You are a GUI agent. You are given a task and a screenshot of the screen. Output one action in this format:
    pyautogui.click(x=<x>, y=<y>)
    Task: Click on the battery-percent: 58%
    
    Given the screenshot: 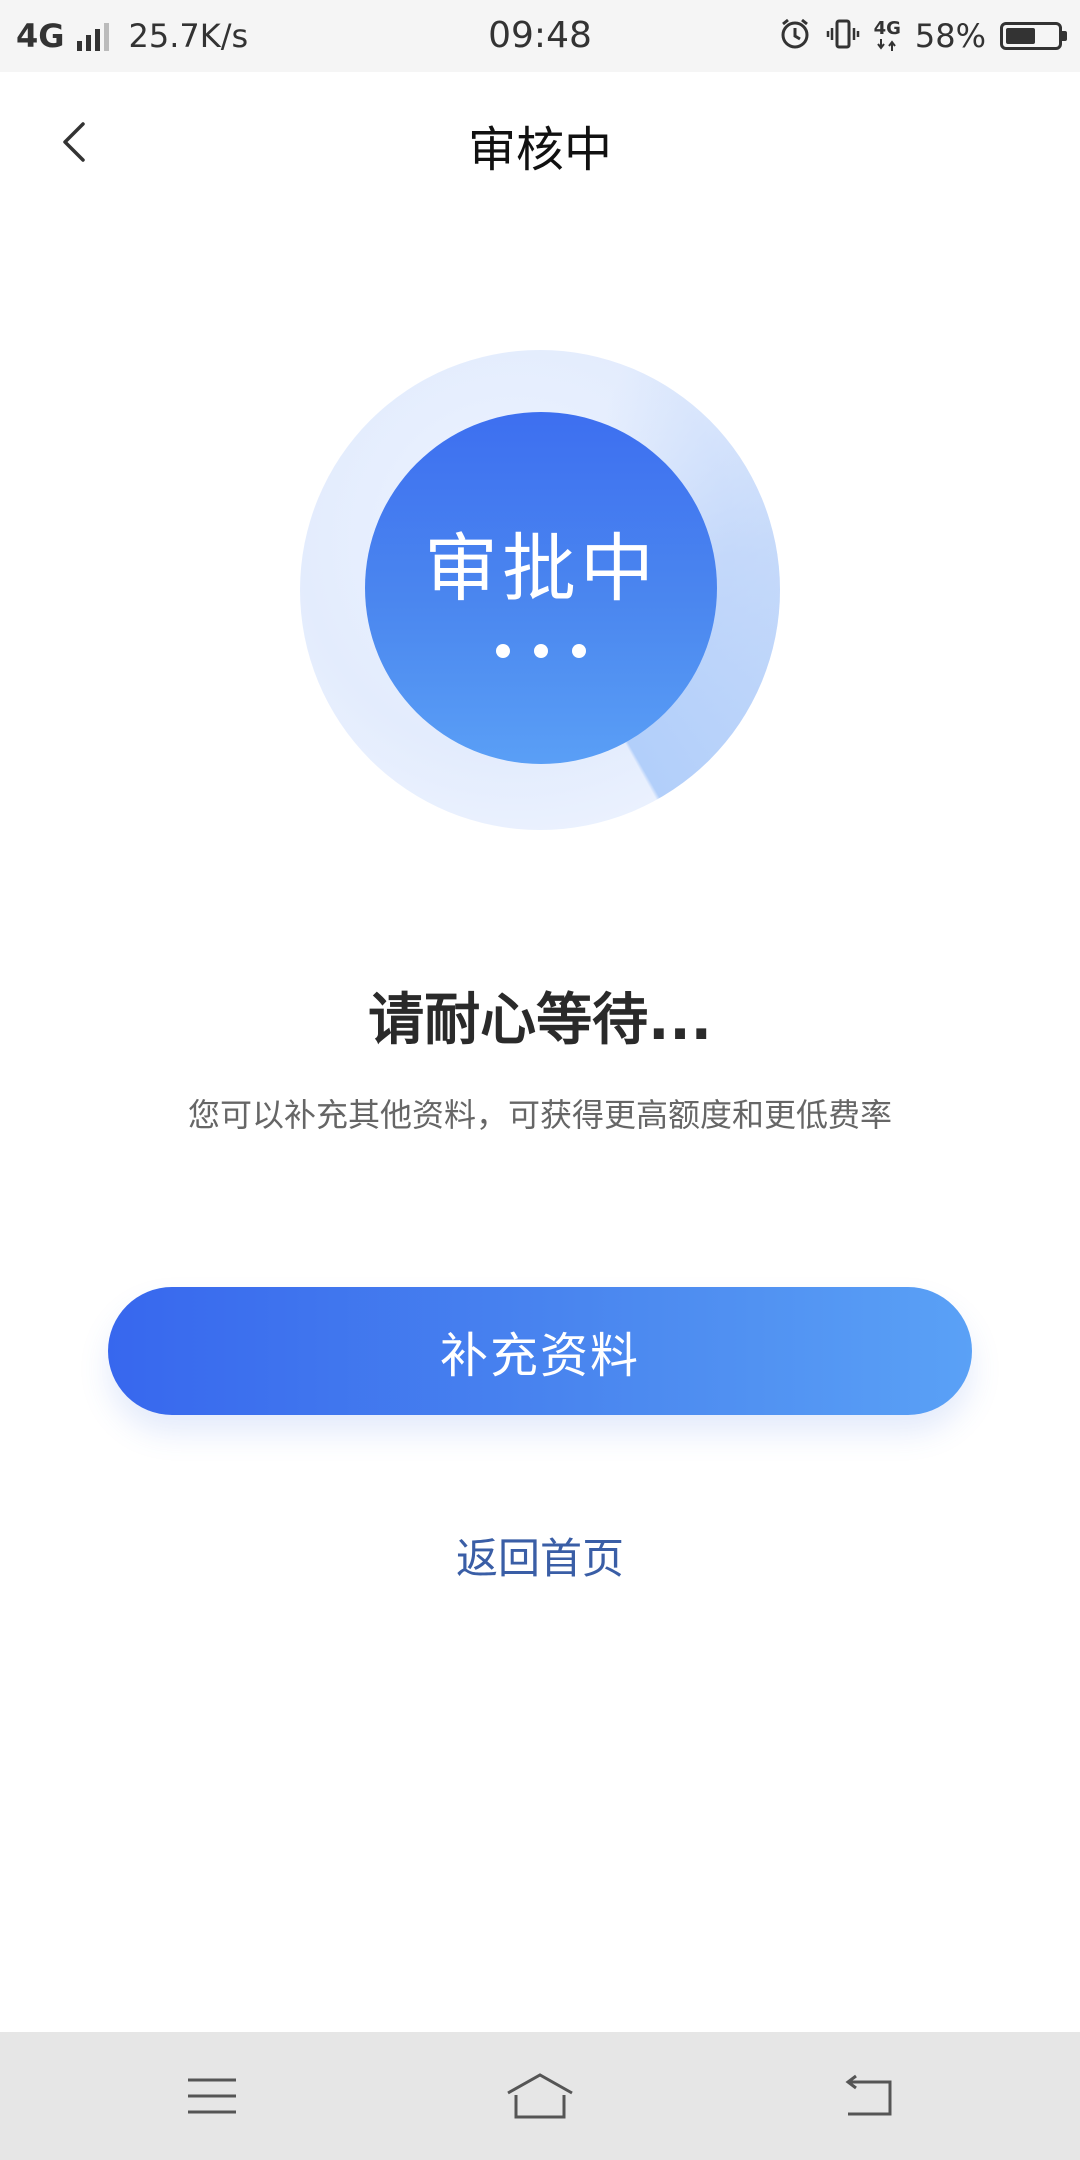 What is the action you would take?
    pyautogui.click(x=950, y=36)
    